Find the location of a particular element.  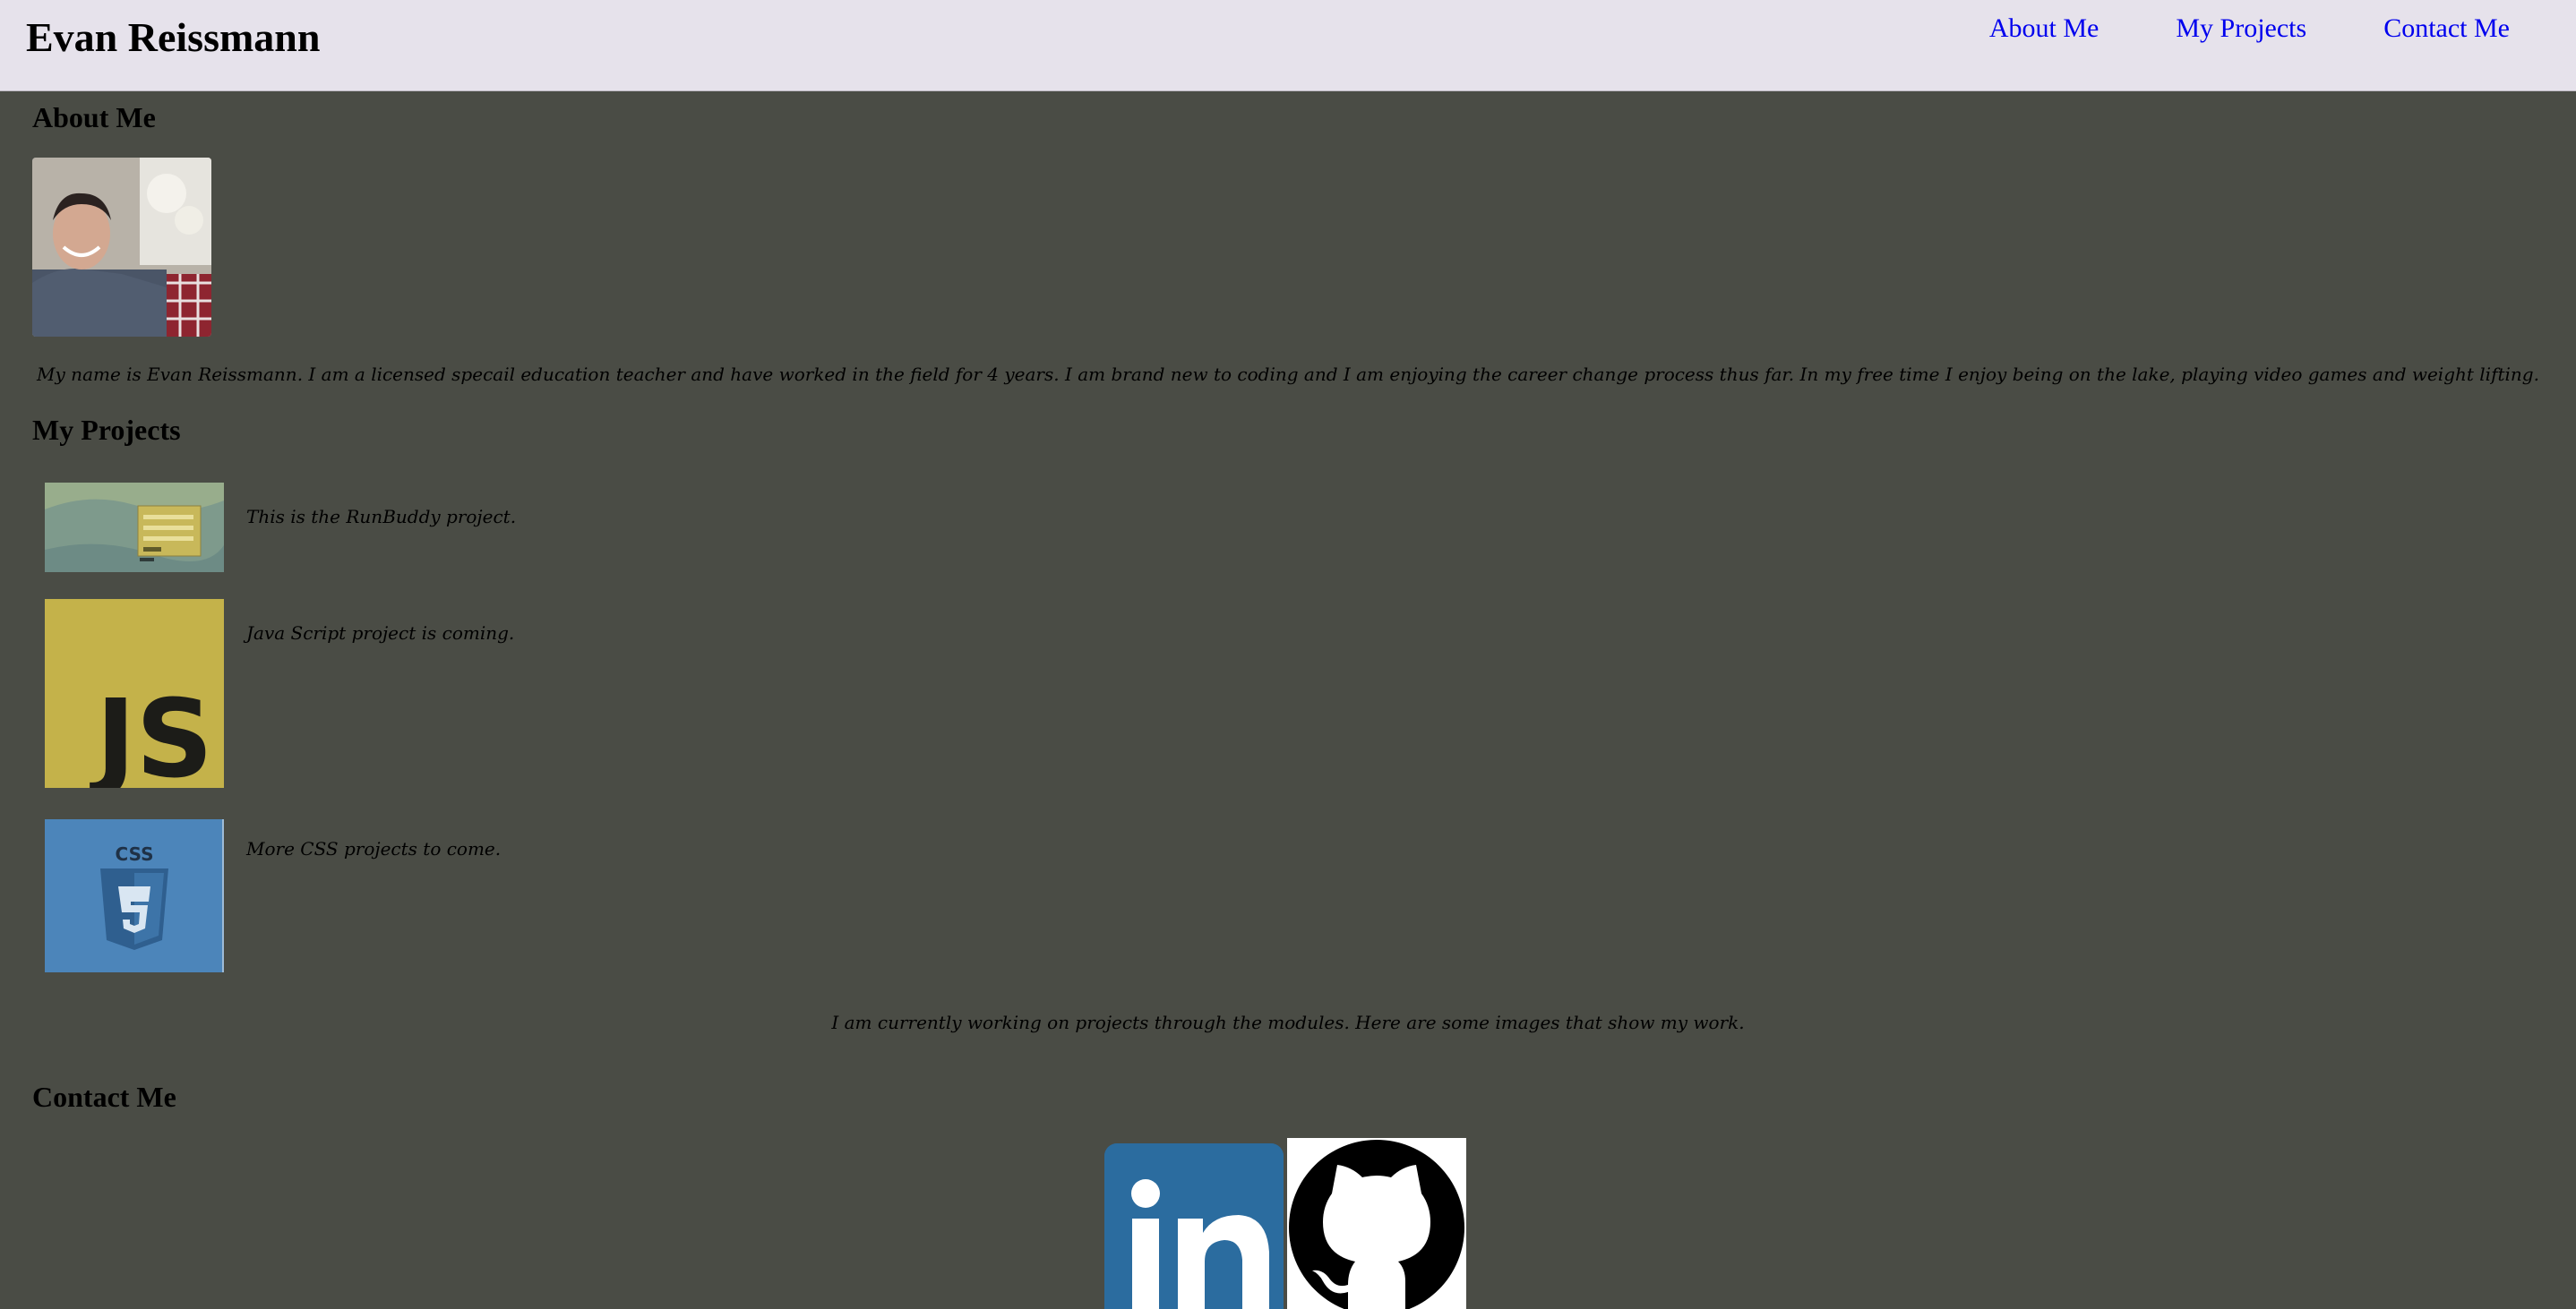

nav-link-contact-me: Contact Me is located at coordinates (2446, 29).